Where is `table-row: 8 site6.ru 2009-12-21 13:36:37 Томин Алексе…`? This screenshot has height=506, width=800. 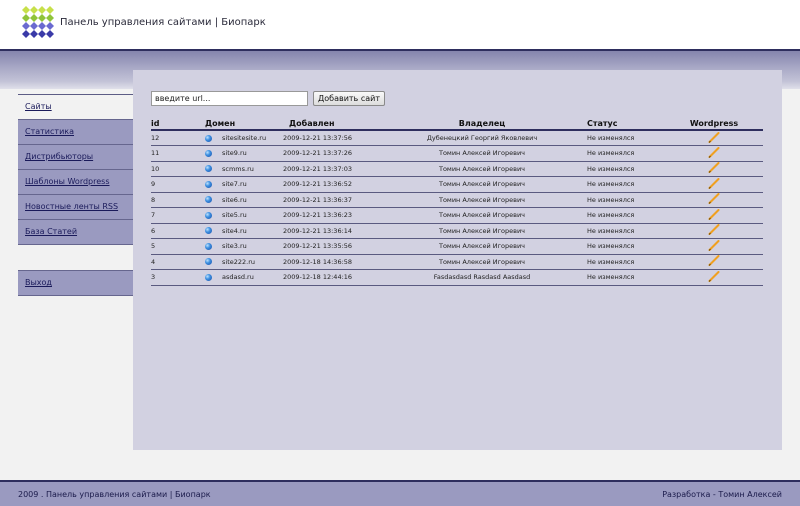
table-row: 8 site6.ru 2009-12-21 13:36:37 Томин Алексе… is located at coordinates (457, 200).